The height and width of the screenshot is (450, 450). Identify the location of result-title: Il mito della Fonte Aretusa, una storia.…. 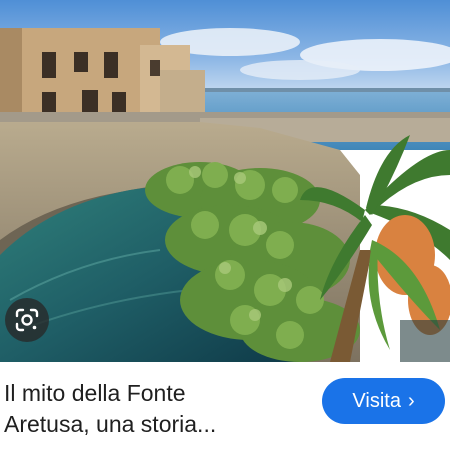
(154, 409).